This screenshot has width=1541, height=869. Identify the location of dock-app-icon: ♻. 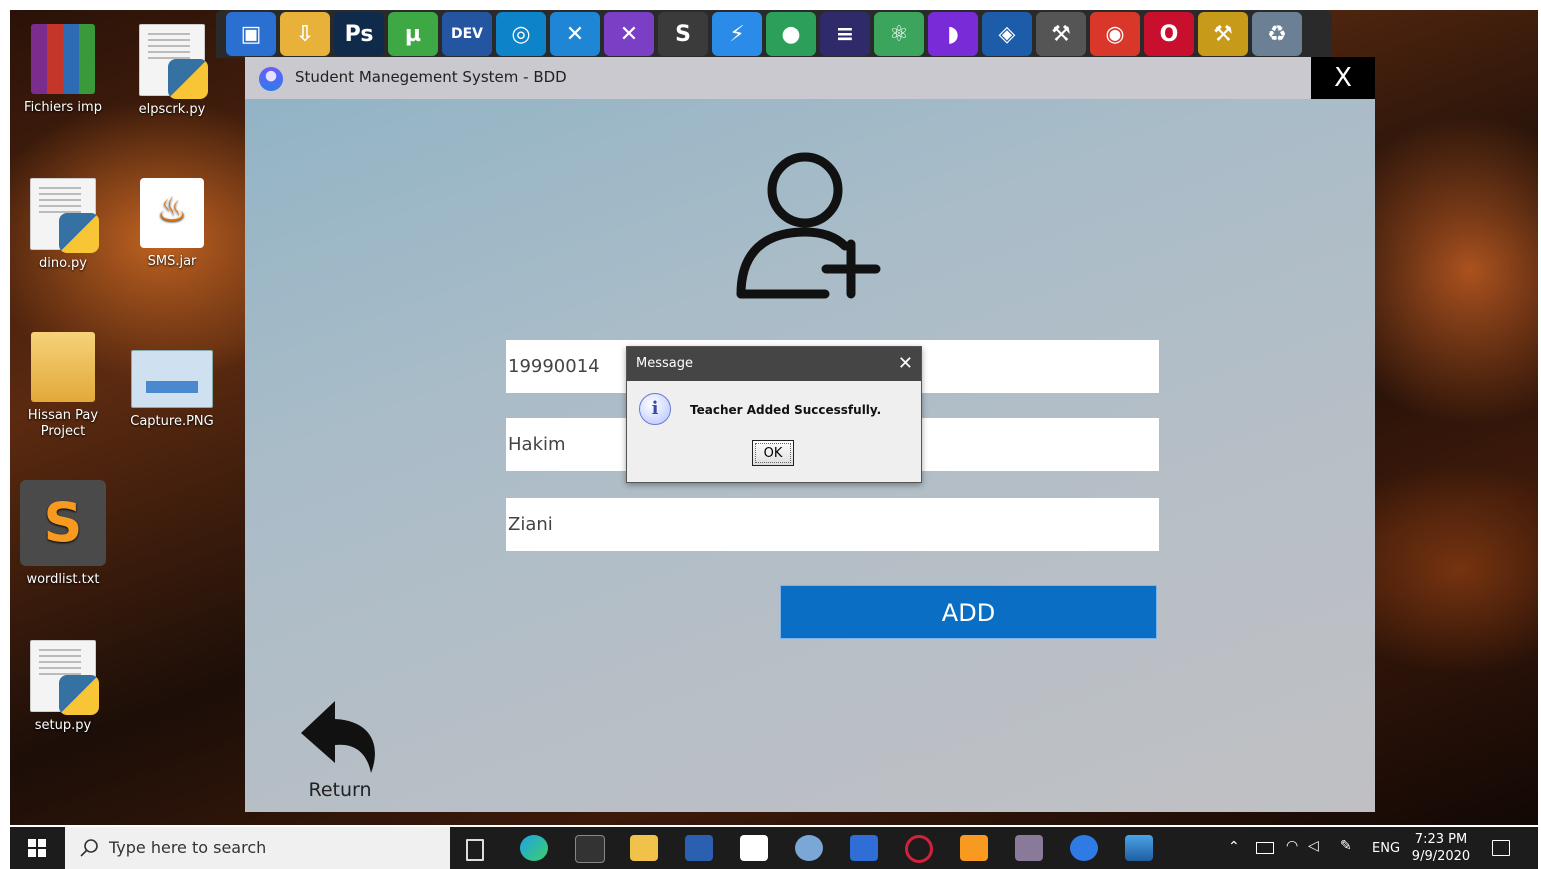
(1277, 34).